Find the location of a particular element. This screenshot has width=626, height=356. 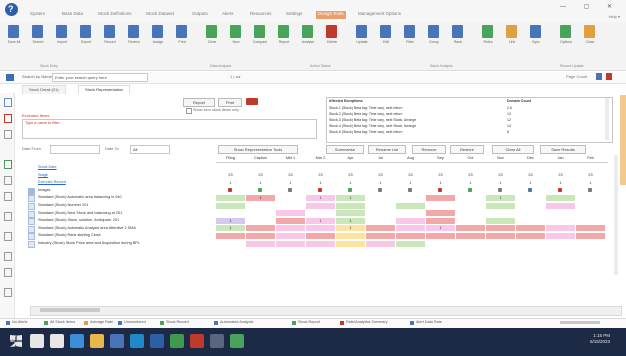

status-item: Rate/Analytics Summary is located at coordinates (367, 322).